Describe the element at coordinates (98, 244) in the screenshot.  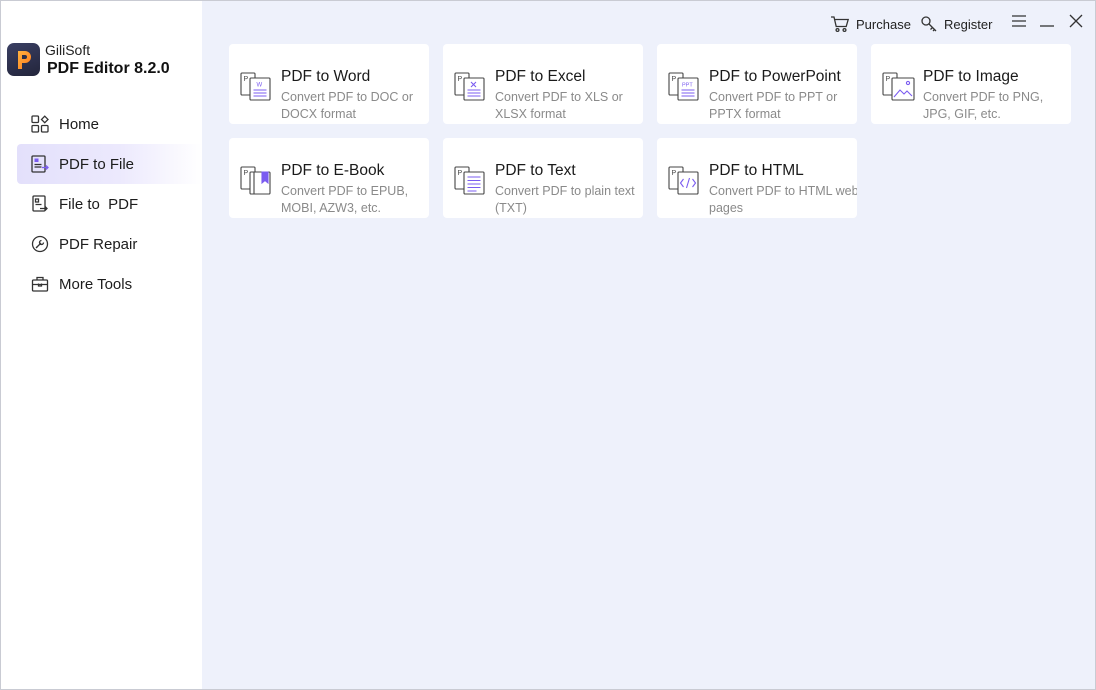
I see `sidebar-item-label: PDF Repair` at that location.